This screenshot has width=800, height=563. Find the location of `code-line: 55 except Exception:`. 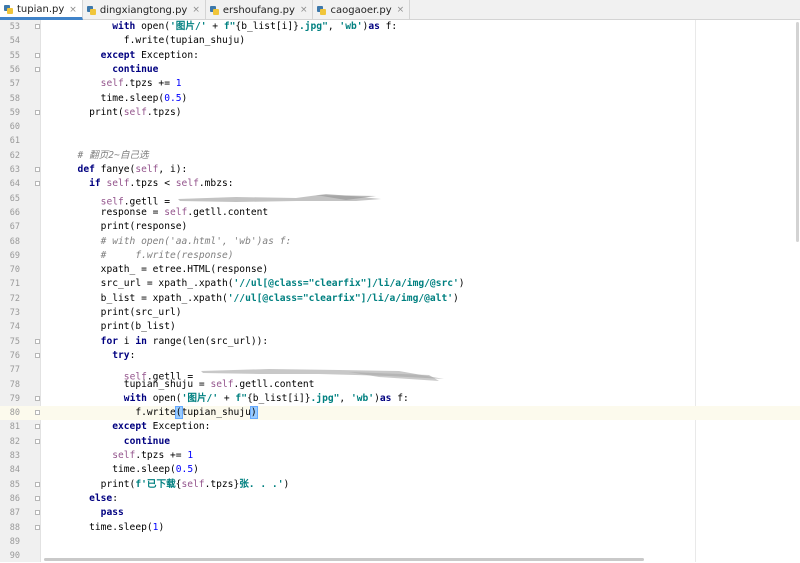

code-line: 55 except Exception: is located at coordinates (400, 56).